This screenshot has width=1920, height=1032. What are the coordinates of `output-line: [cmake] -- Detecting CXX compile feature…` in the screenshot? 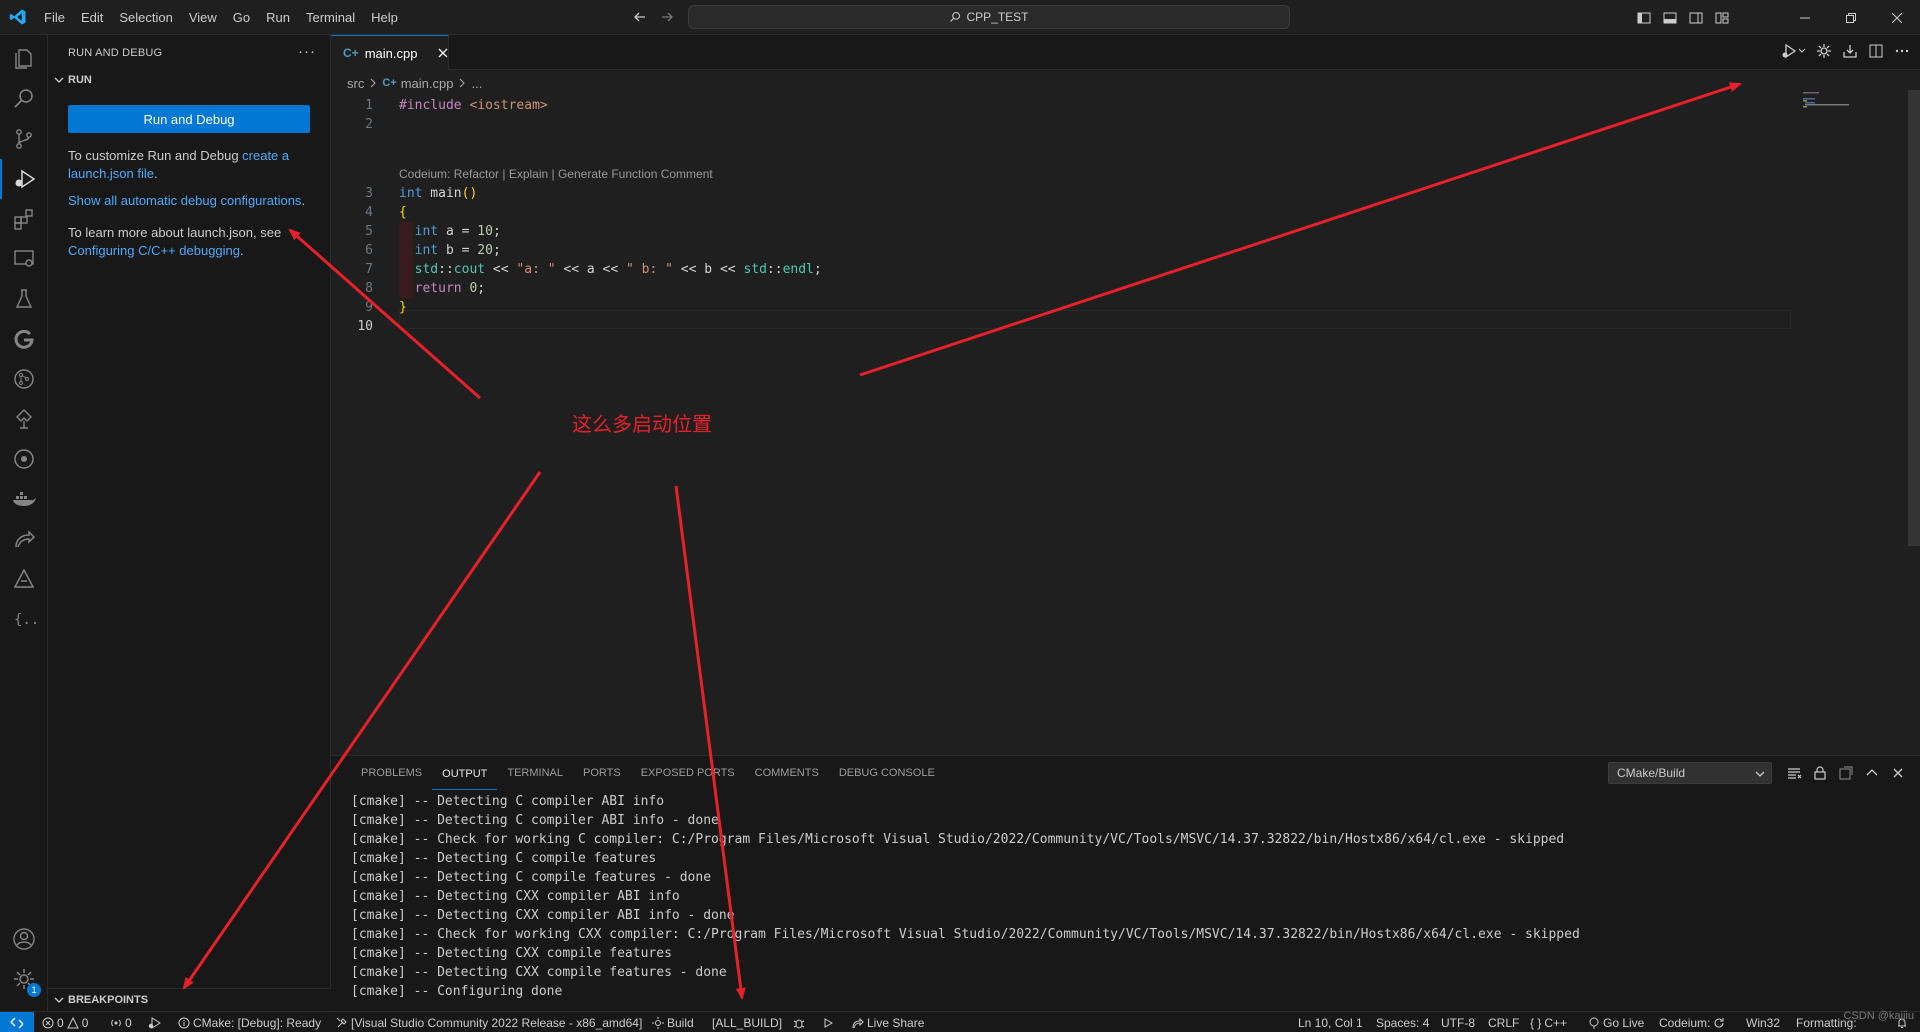 It's located at (511, 953).